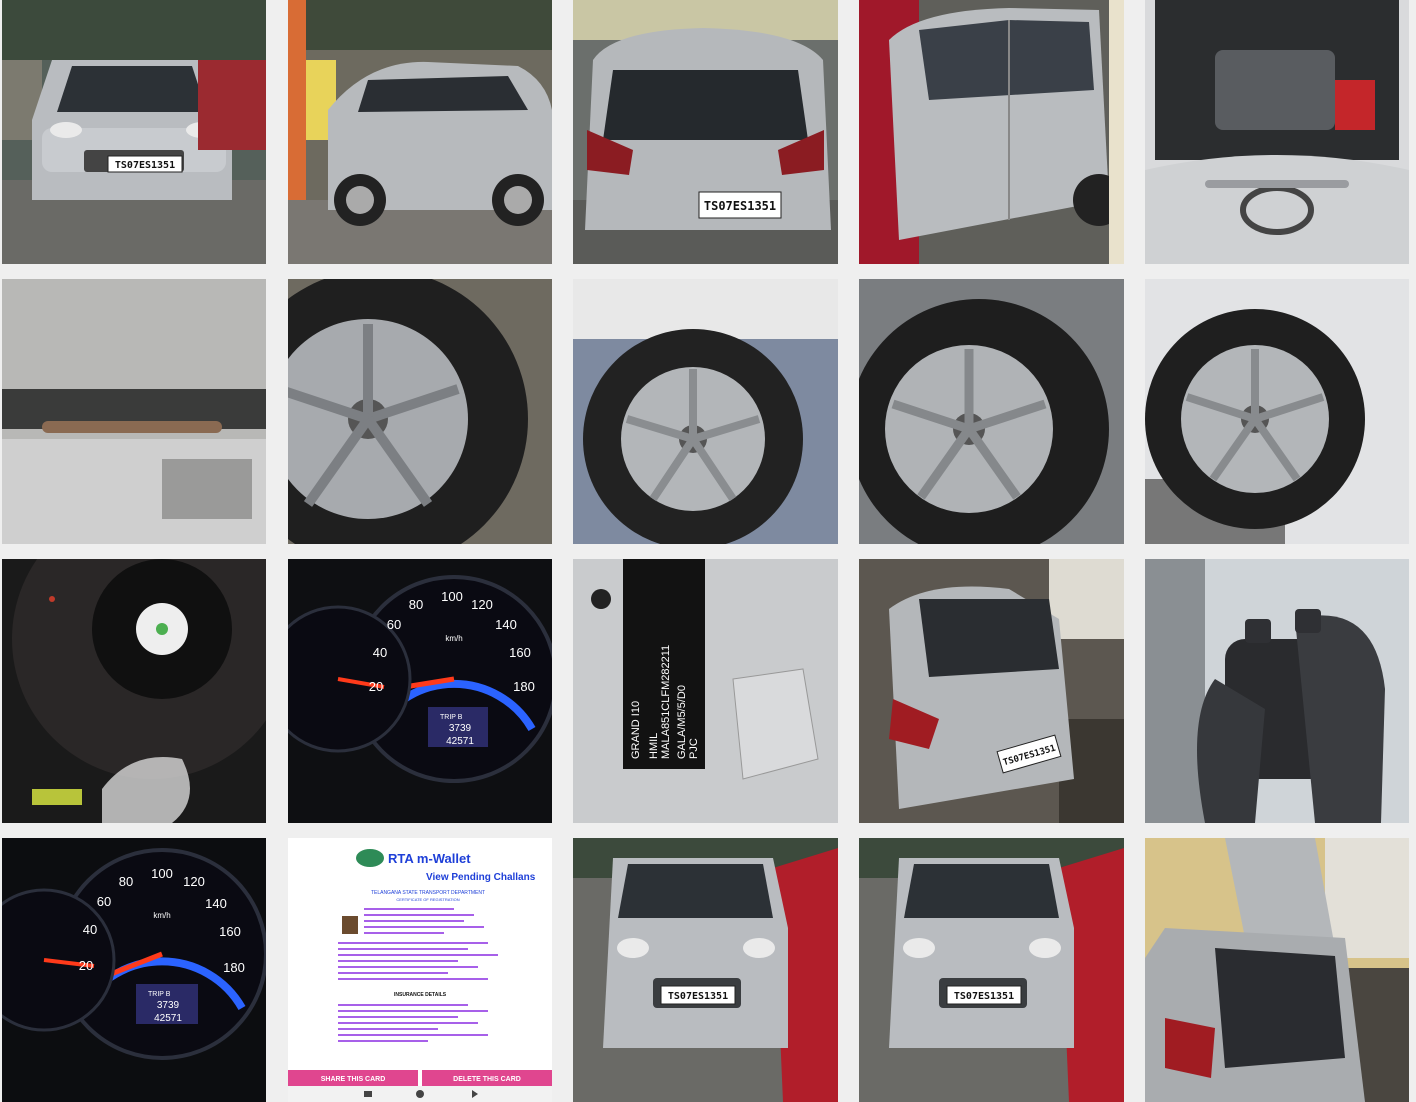 The image size is (1416, 1102). I want to click on photo-front-view: TS07ES1351, so click(134, 132).